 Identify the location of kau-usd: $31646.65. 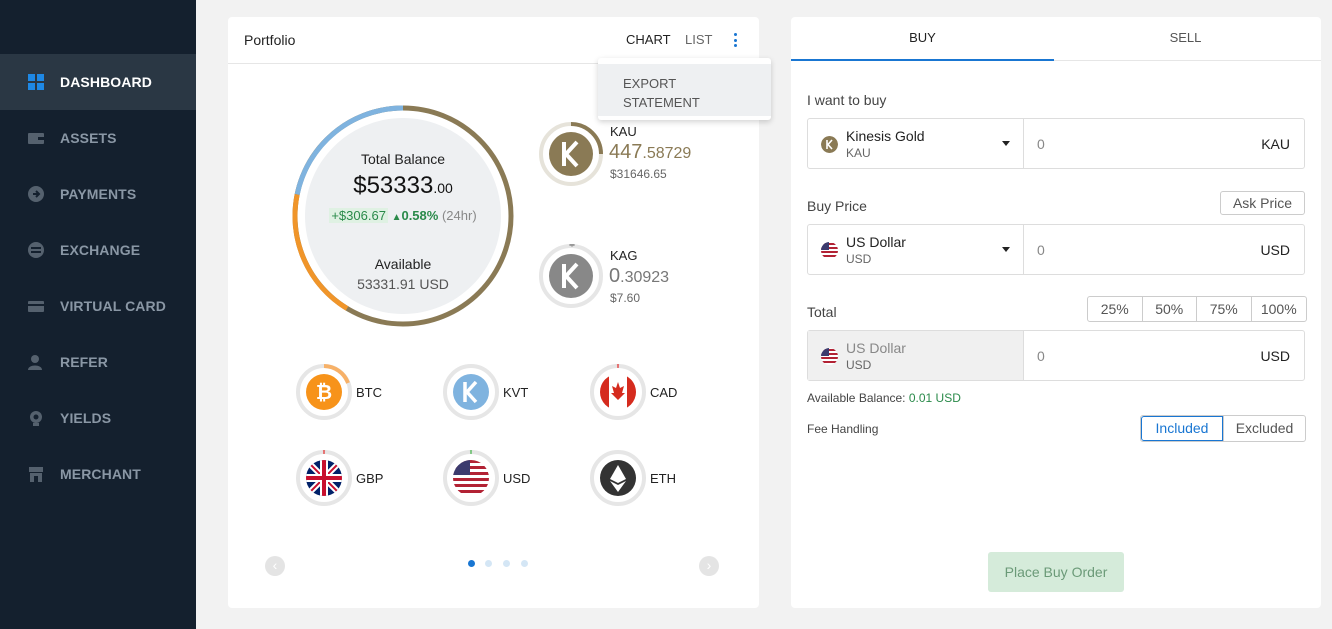
(638, 174).